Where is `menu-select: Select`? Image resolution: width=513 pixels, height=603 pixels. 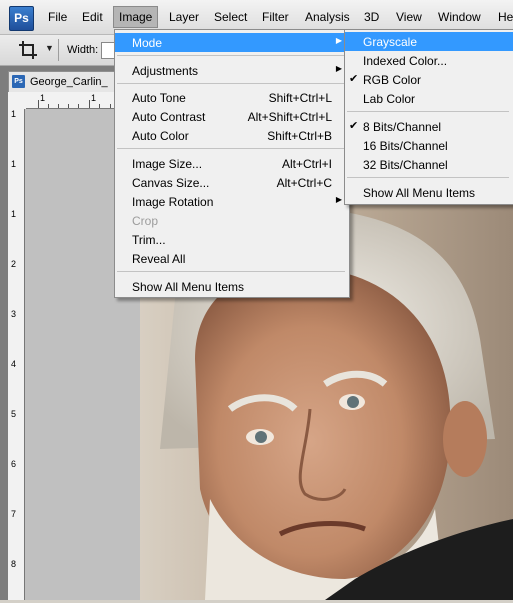 menu-select: Select is located at coordinates (230, 17).